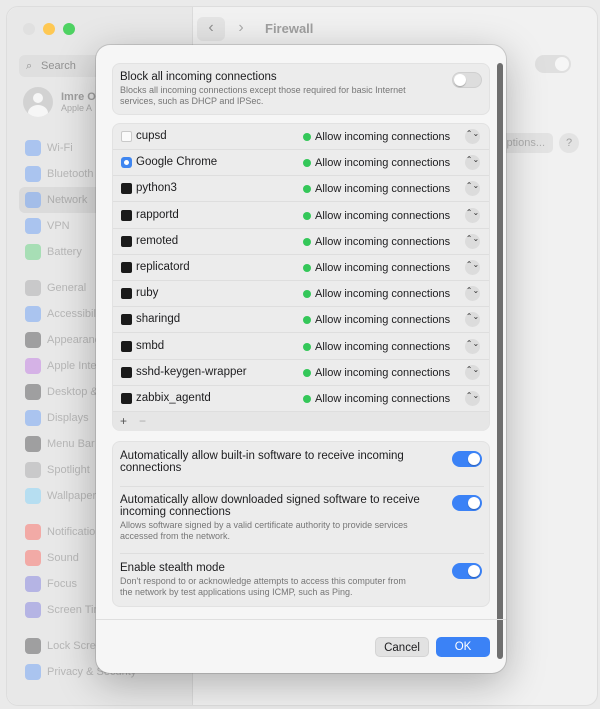  Describe the element at coordinates (157, 214) in the screenshot. I see `app-name: rapportd` at that location.